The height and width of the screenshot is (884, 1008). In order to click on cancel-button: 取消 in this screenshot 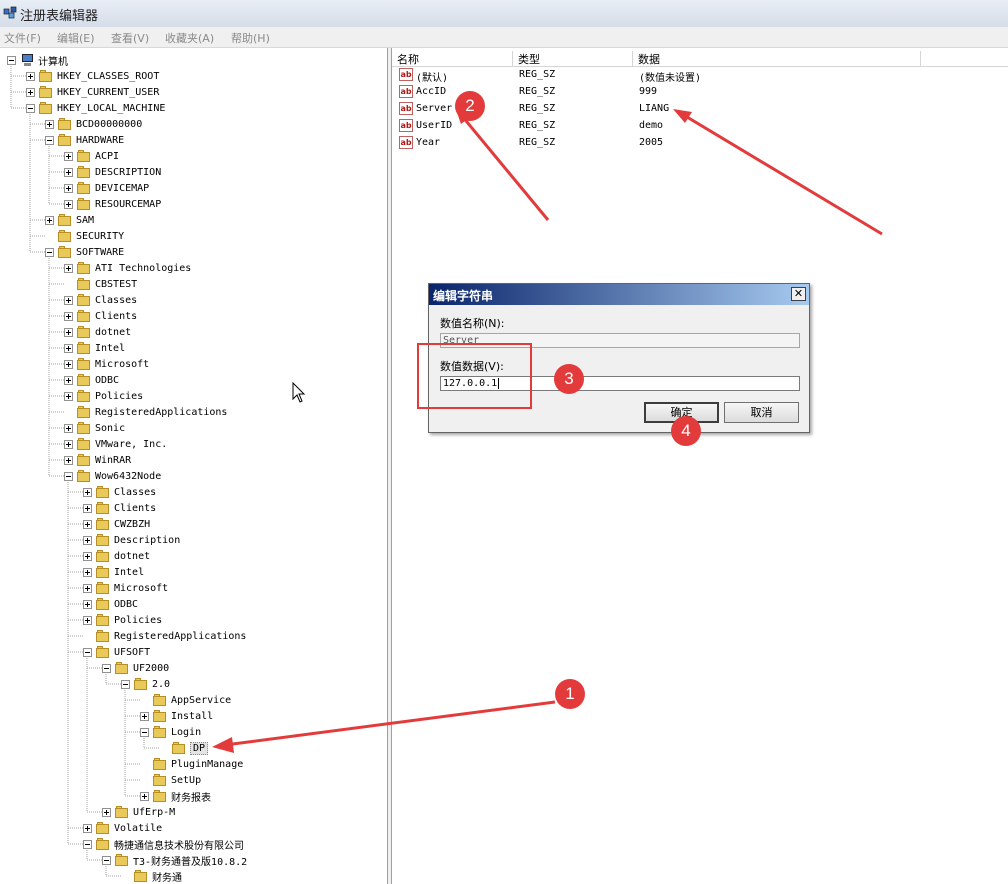, I will do `click(761, 412)`.